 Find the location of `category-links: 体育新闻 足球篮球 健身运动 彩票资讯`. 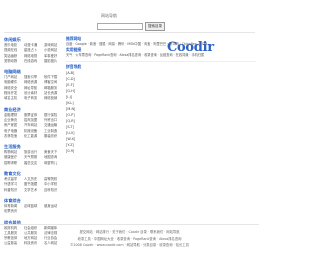

category-links: 体育新闻 足球篮球 健身运动 彩票资讯 is located at coordinates (33, 209).